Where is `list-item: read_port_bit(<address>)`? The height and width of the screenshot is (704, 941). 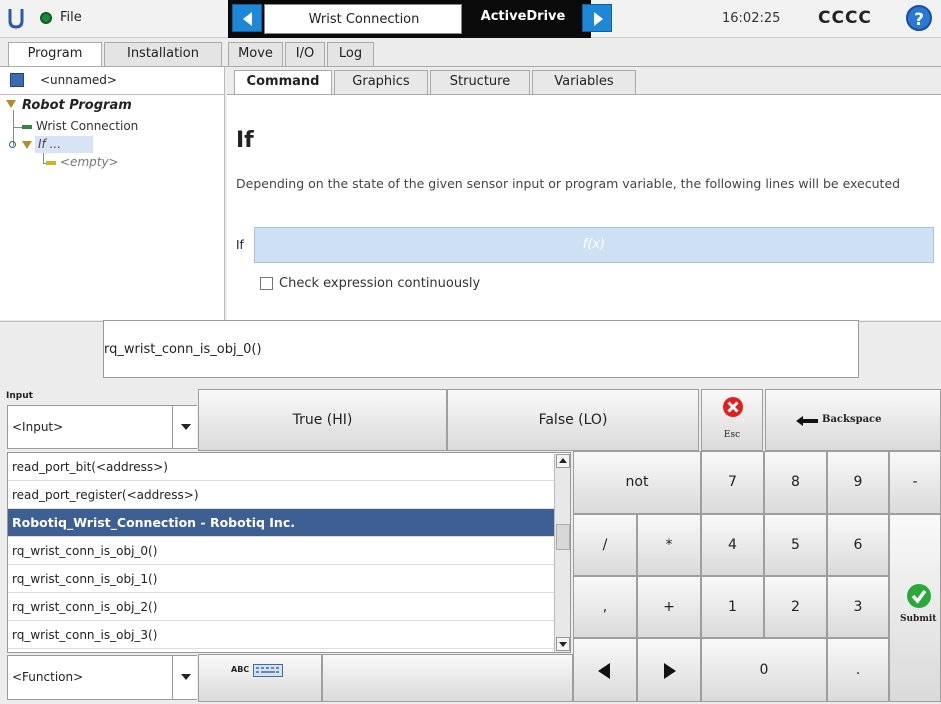
list-item: read_port_bit(<address>) is located at coordinates (281, 467).